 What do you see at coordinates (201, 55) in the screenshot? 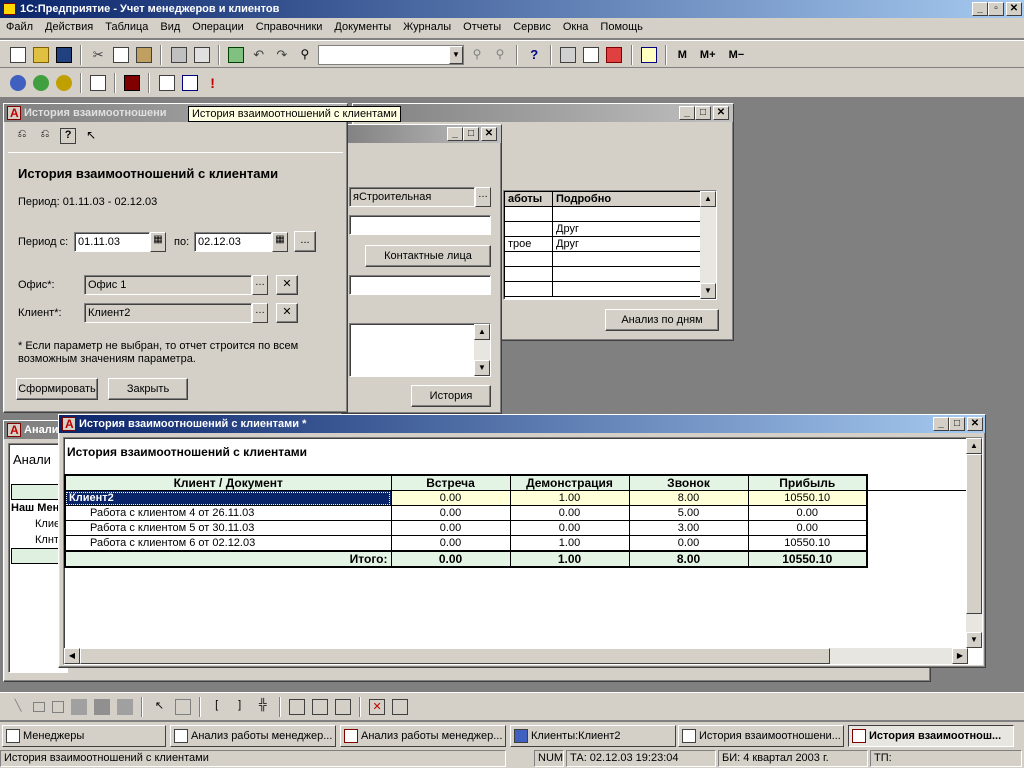
I see `print-preview-icon` at bounding box center [201, 55].